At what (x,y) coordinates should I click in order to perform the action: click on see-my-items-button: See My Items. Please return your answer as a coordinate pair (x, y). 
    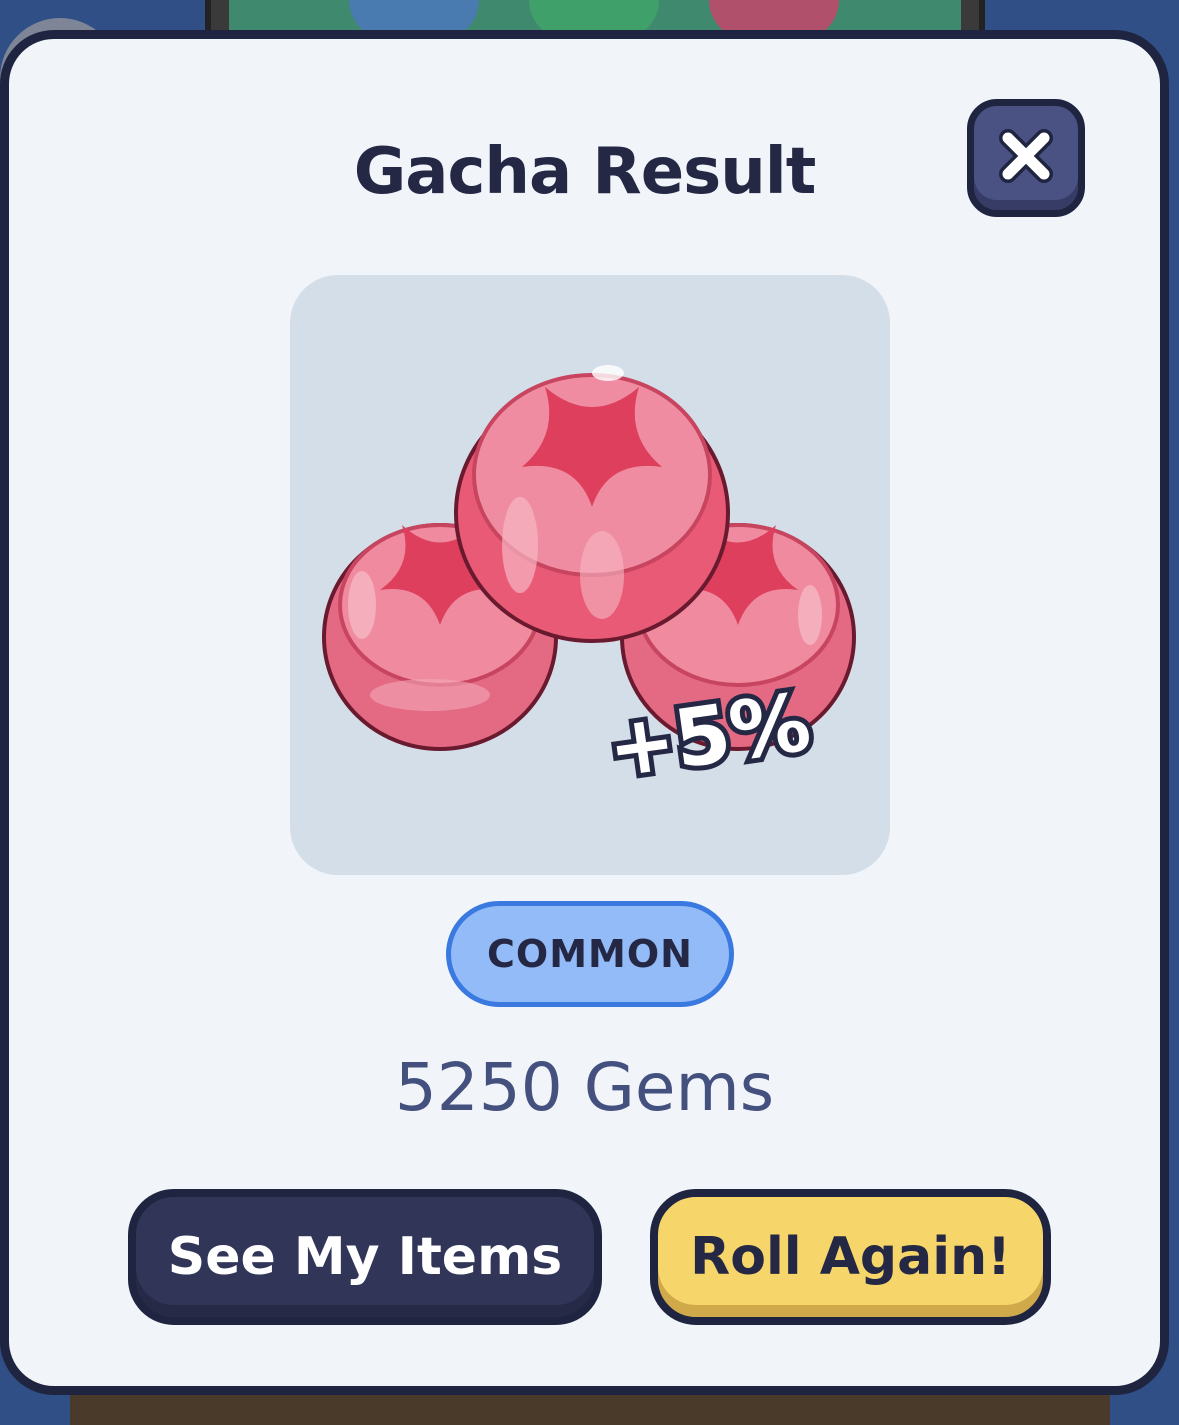
    Looking at the image, I should click on (365, 1257).